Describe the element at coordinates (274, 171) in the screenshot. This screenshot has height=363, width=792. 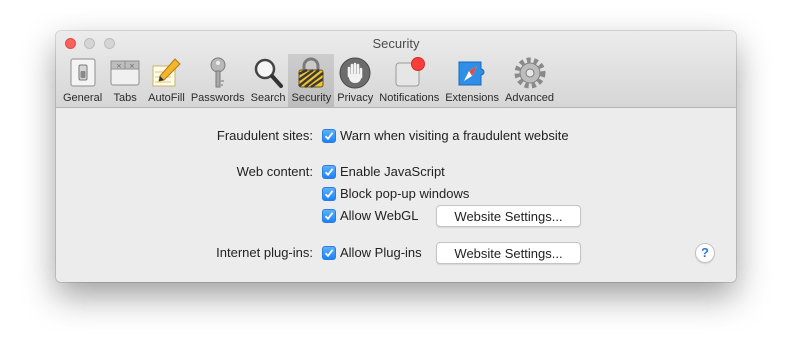
I see `web-content-label: Web content:` at that location.